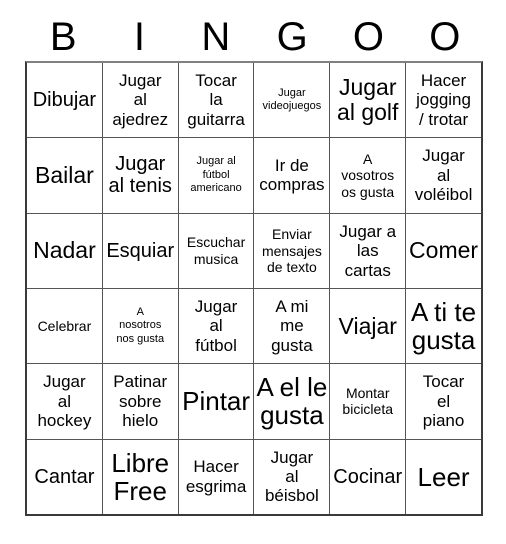  I want to click on bingo-cell: Tocar el piano, so click(443, 401).